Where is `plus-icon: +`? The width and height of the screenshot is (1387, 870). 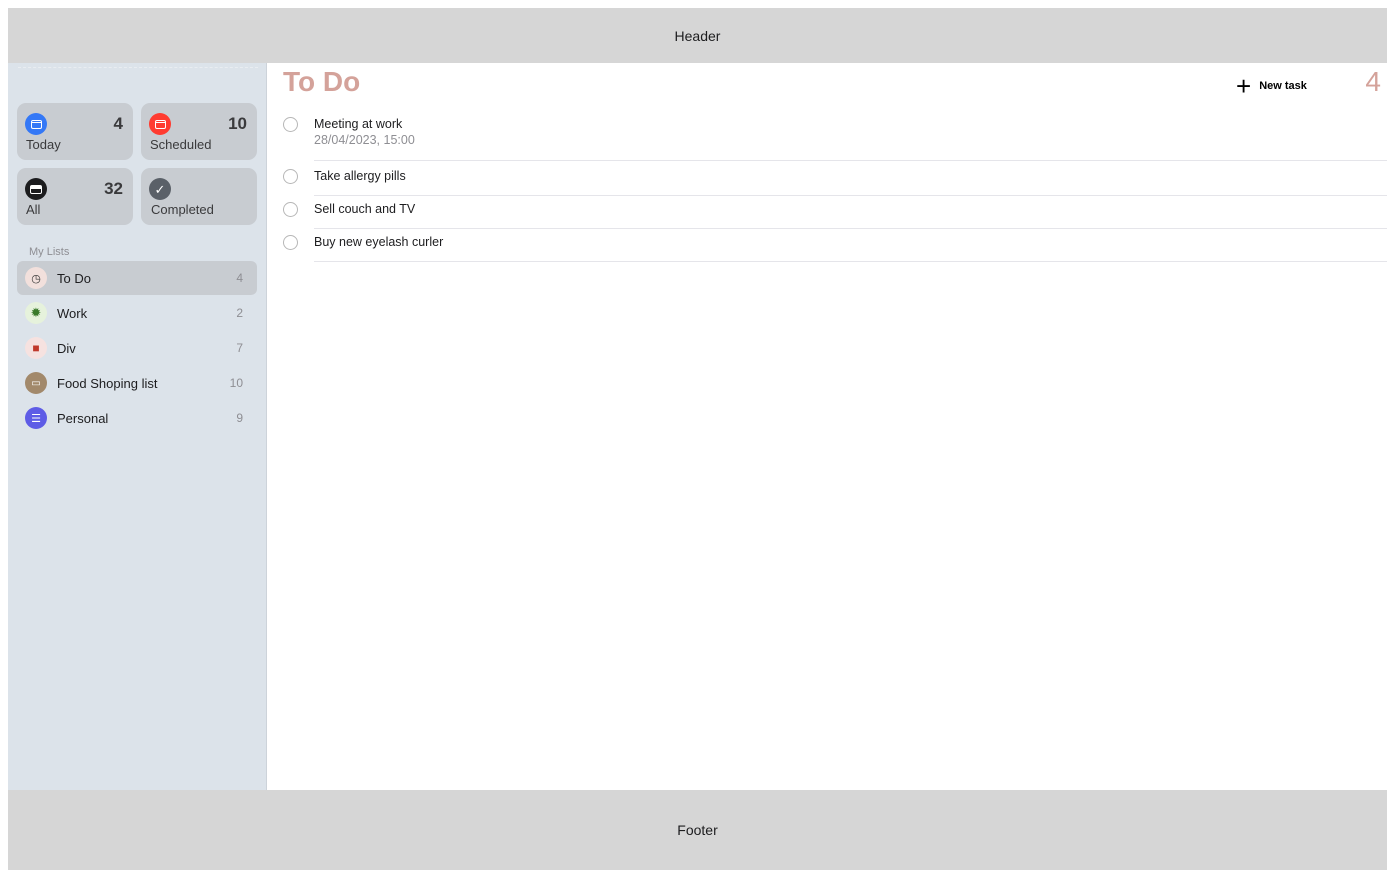
plus-icon: + is located at coordinates (1244, 86).